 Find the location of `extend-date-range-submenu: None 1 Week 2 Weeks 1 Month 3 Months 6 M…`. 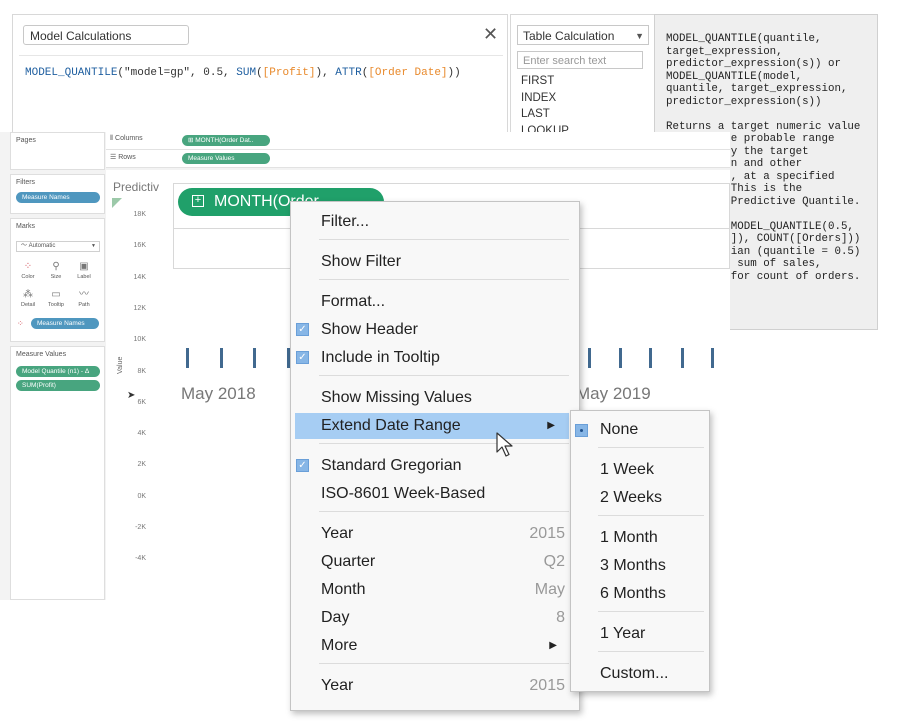

extend-date-range-submenu: None 1 Week 2 Weeks 1 Month 3 Months 6 M… is located at coordinates (640, 551).